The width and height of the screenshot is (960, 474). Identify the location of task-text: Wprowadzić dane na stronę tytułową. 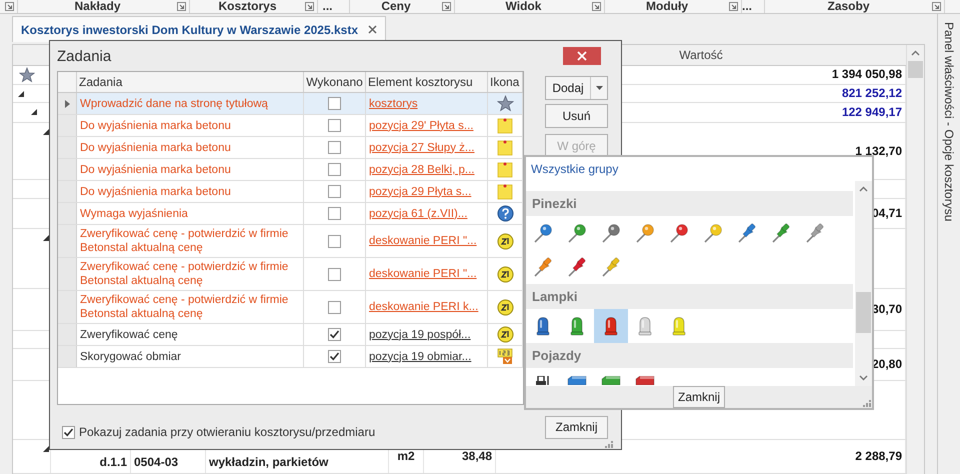
(174, 103).